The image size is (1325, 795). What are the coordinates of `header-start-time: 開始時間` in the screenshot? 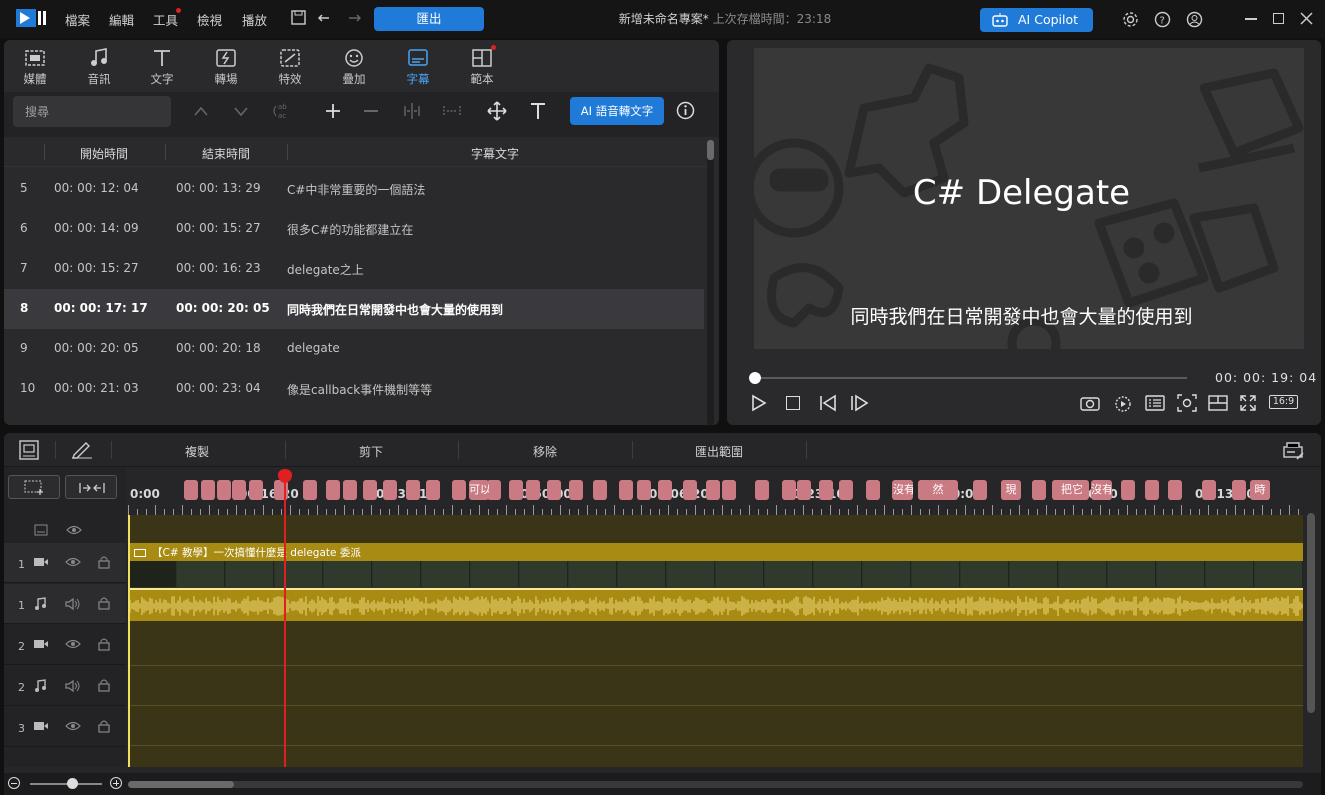 It's located at (104, 153).